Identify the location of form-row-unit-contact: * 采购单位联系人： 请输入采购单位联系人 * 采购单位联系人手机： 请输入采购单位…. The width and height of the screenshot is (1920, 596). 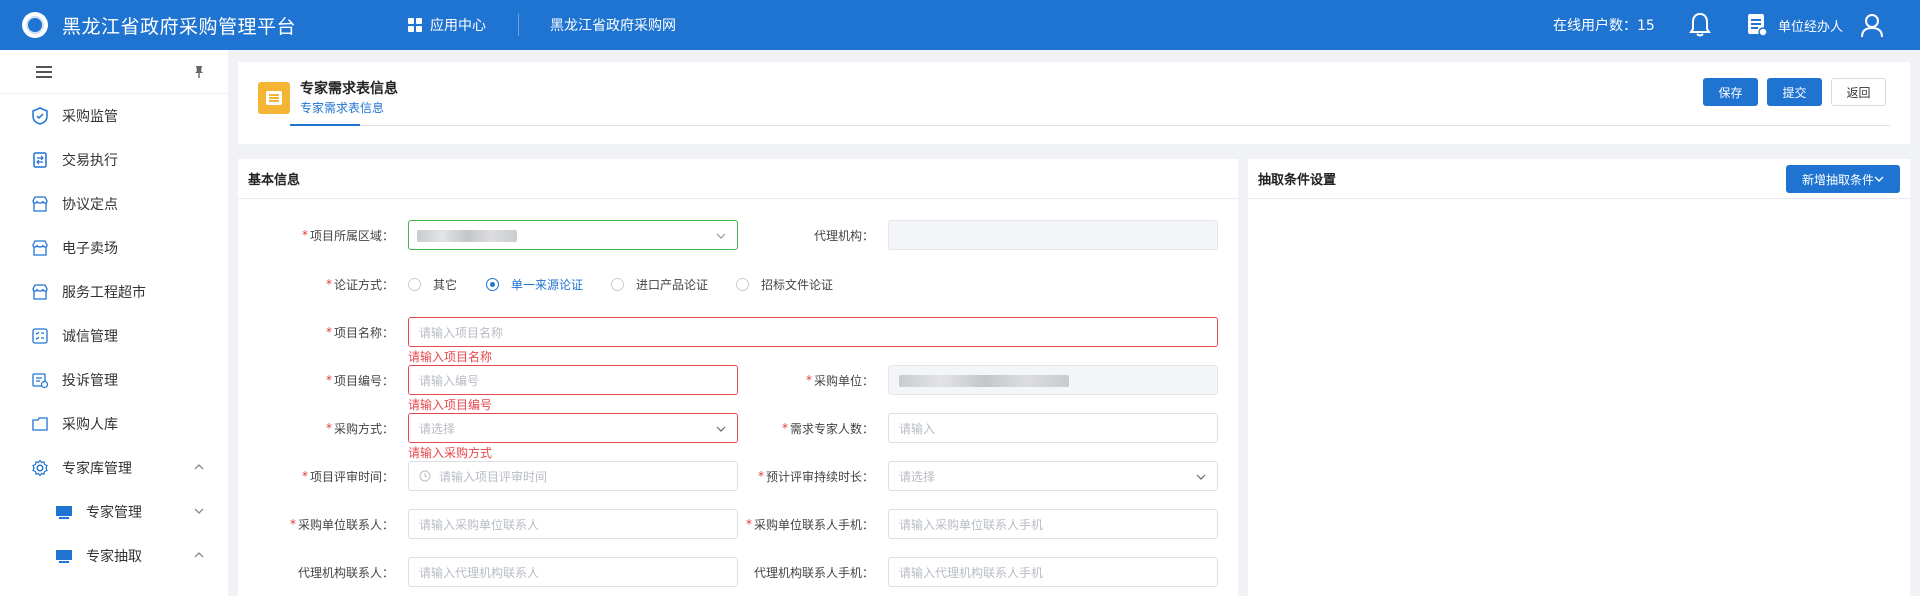
(738, 524).